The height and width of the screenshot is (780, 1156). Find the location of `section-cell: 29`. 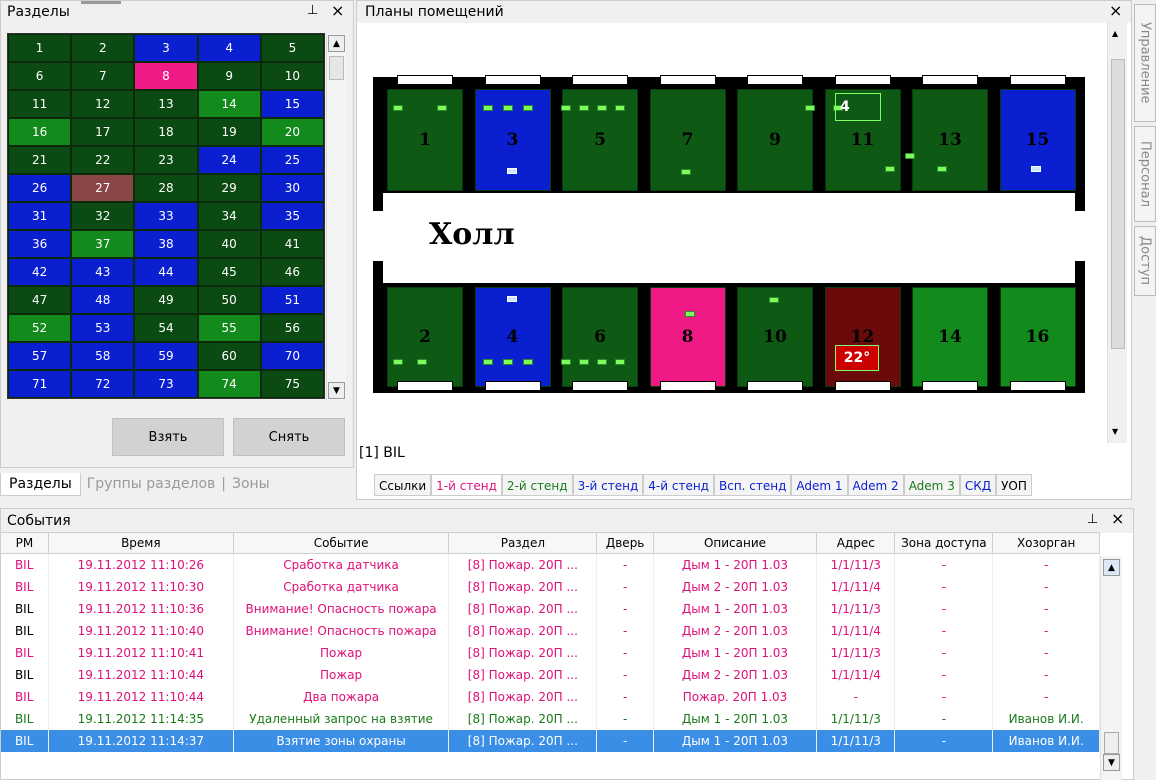

section-cell: 29 is located at coordinates (229, 188).